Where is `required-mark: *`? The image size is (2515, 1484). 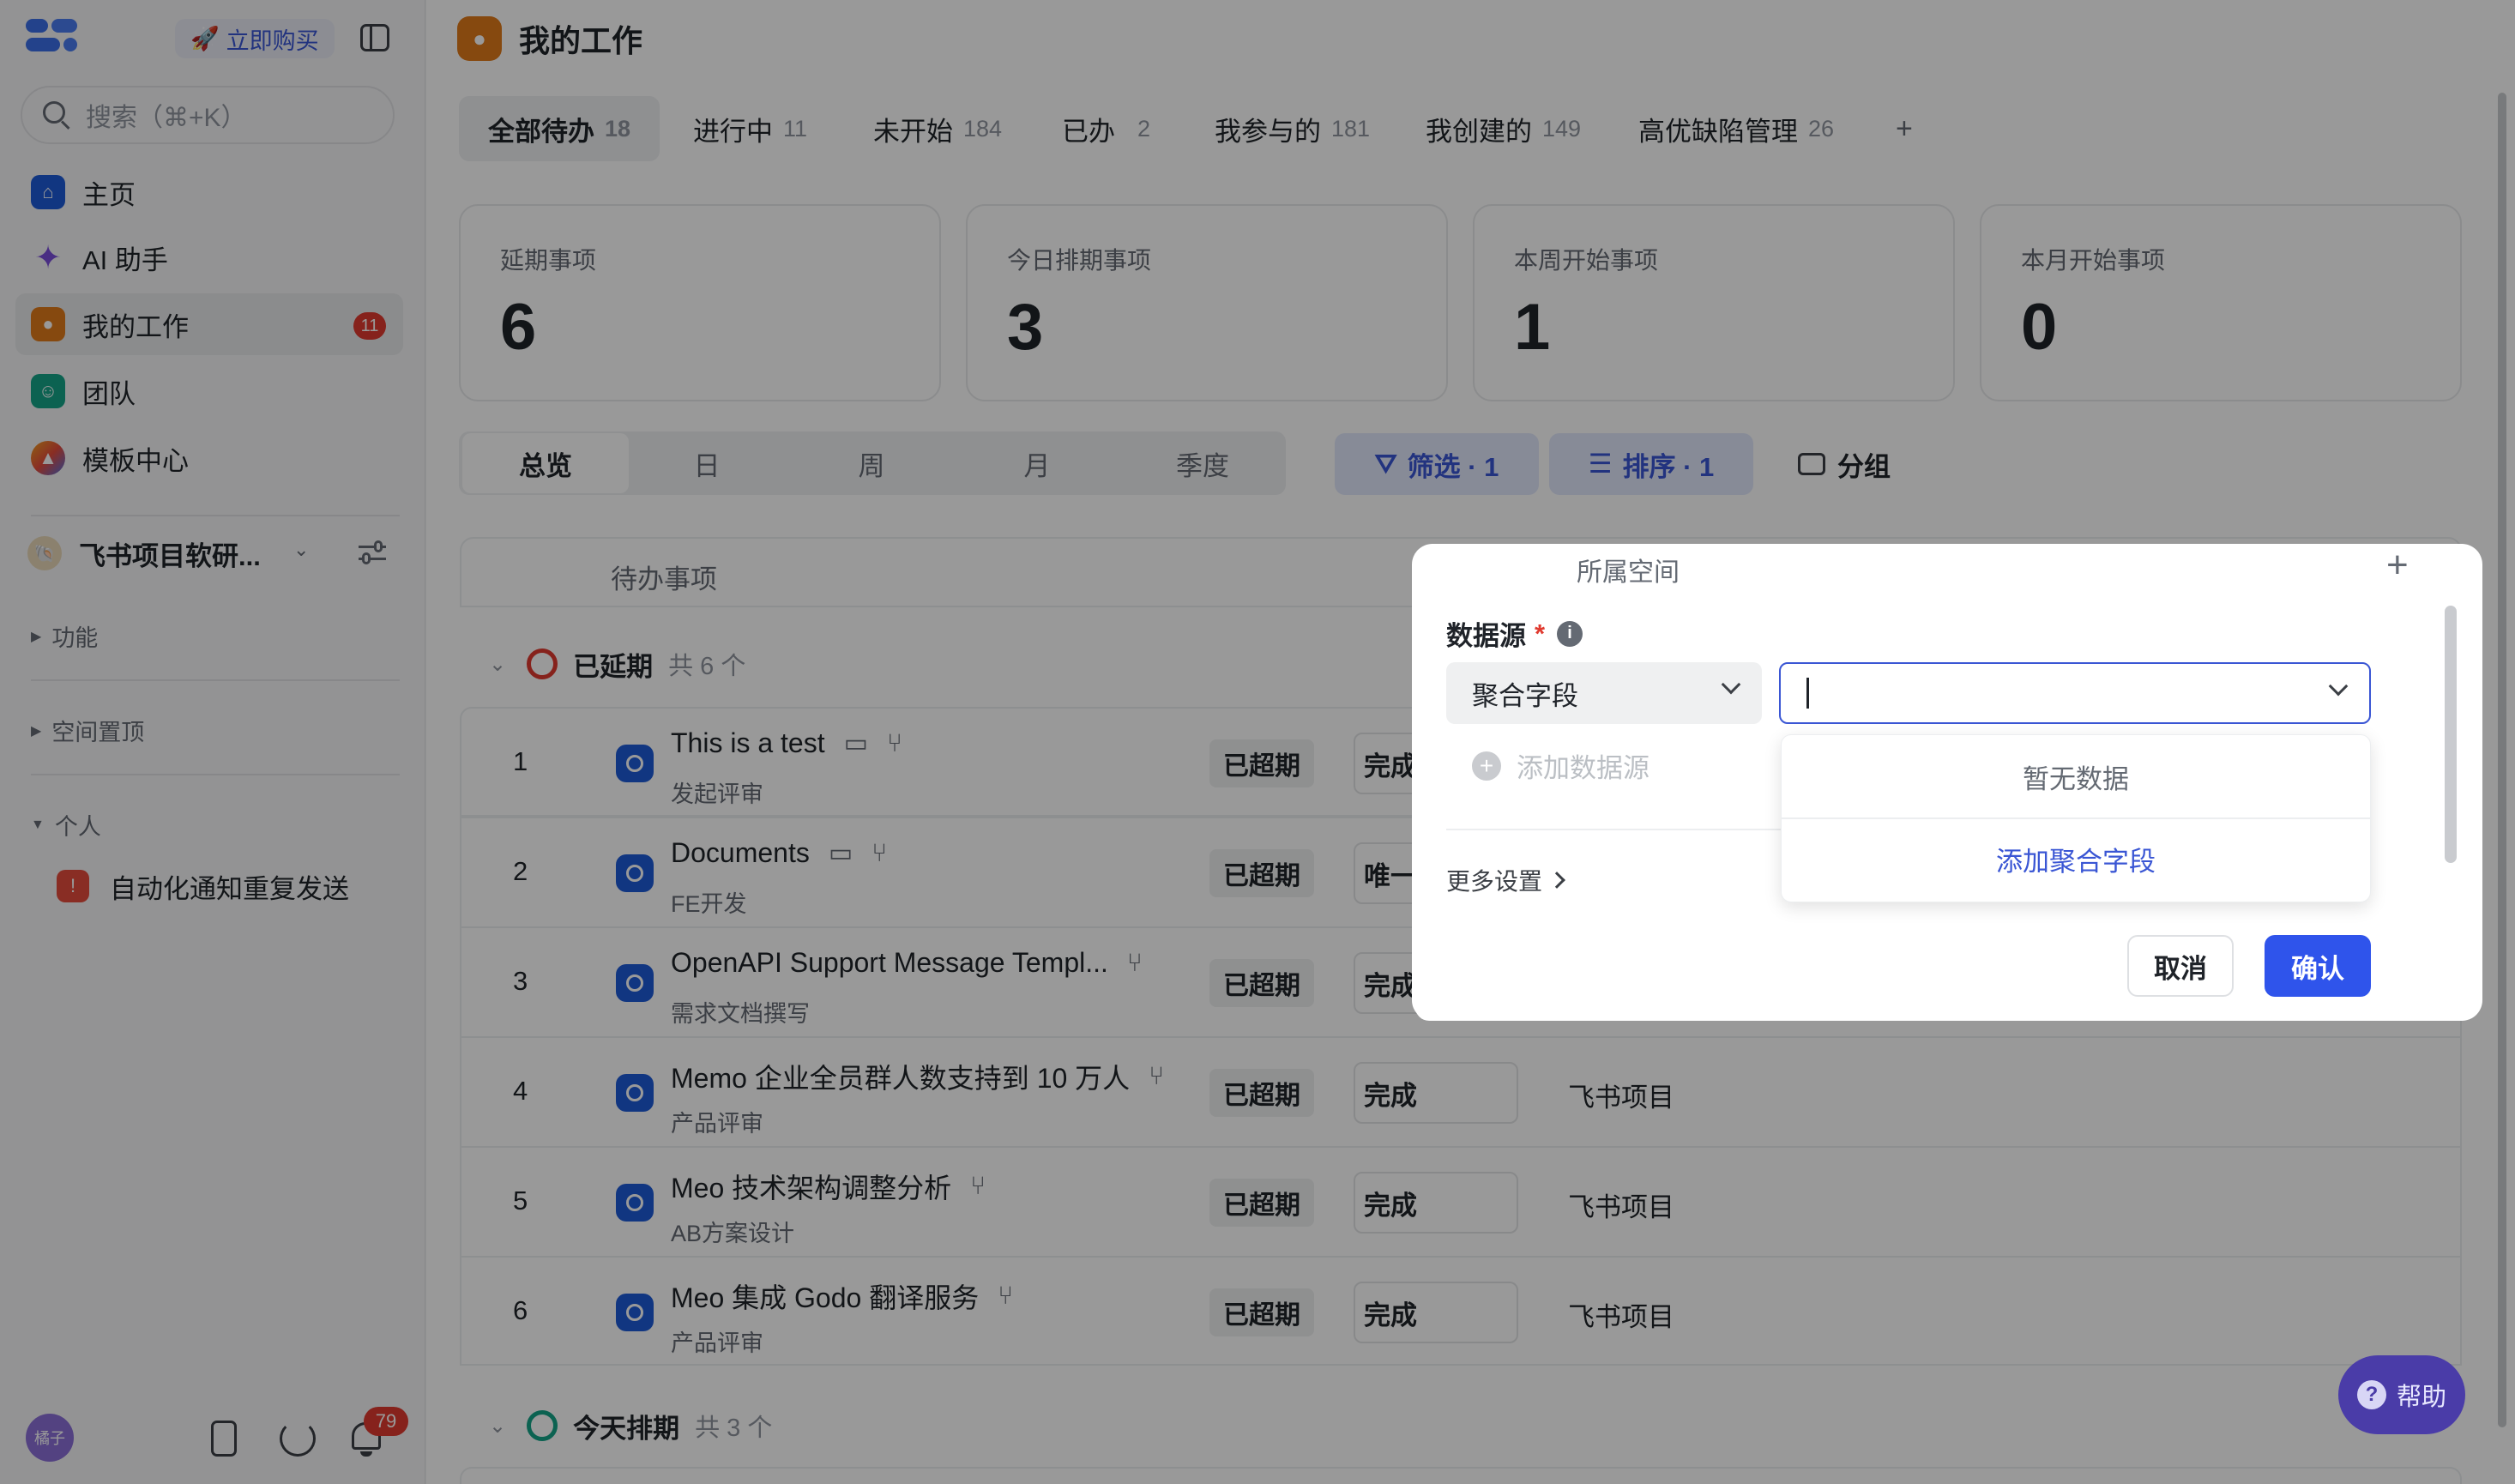
required-mark: * is located at coordinates (1540, 633).